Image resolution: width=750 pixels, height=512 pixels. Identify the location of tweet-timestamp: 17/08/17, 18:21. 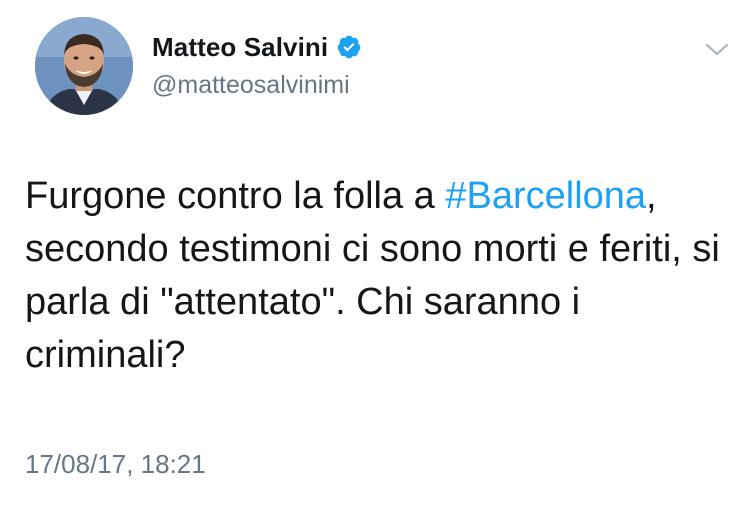
(115, 464).